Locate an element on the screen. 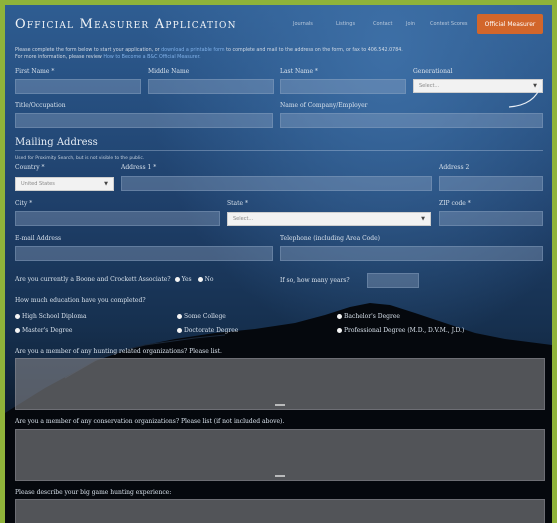 The height and width of the screenshot is (523, 557). option-label: Professional Degree (M.D., D.V.M., J.D.) is located at coordinates (404, 330).